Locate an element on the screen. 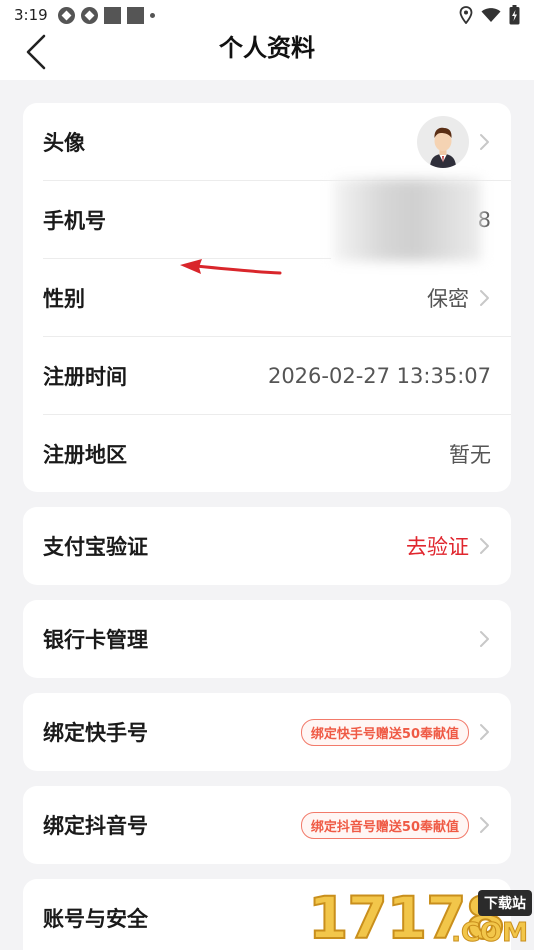 Image resolution: width=534 pixels, height=950 pixels. bank-card: 银行卡管理 is located at coordinates (267, 639).